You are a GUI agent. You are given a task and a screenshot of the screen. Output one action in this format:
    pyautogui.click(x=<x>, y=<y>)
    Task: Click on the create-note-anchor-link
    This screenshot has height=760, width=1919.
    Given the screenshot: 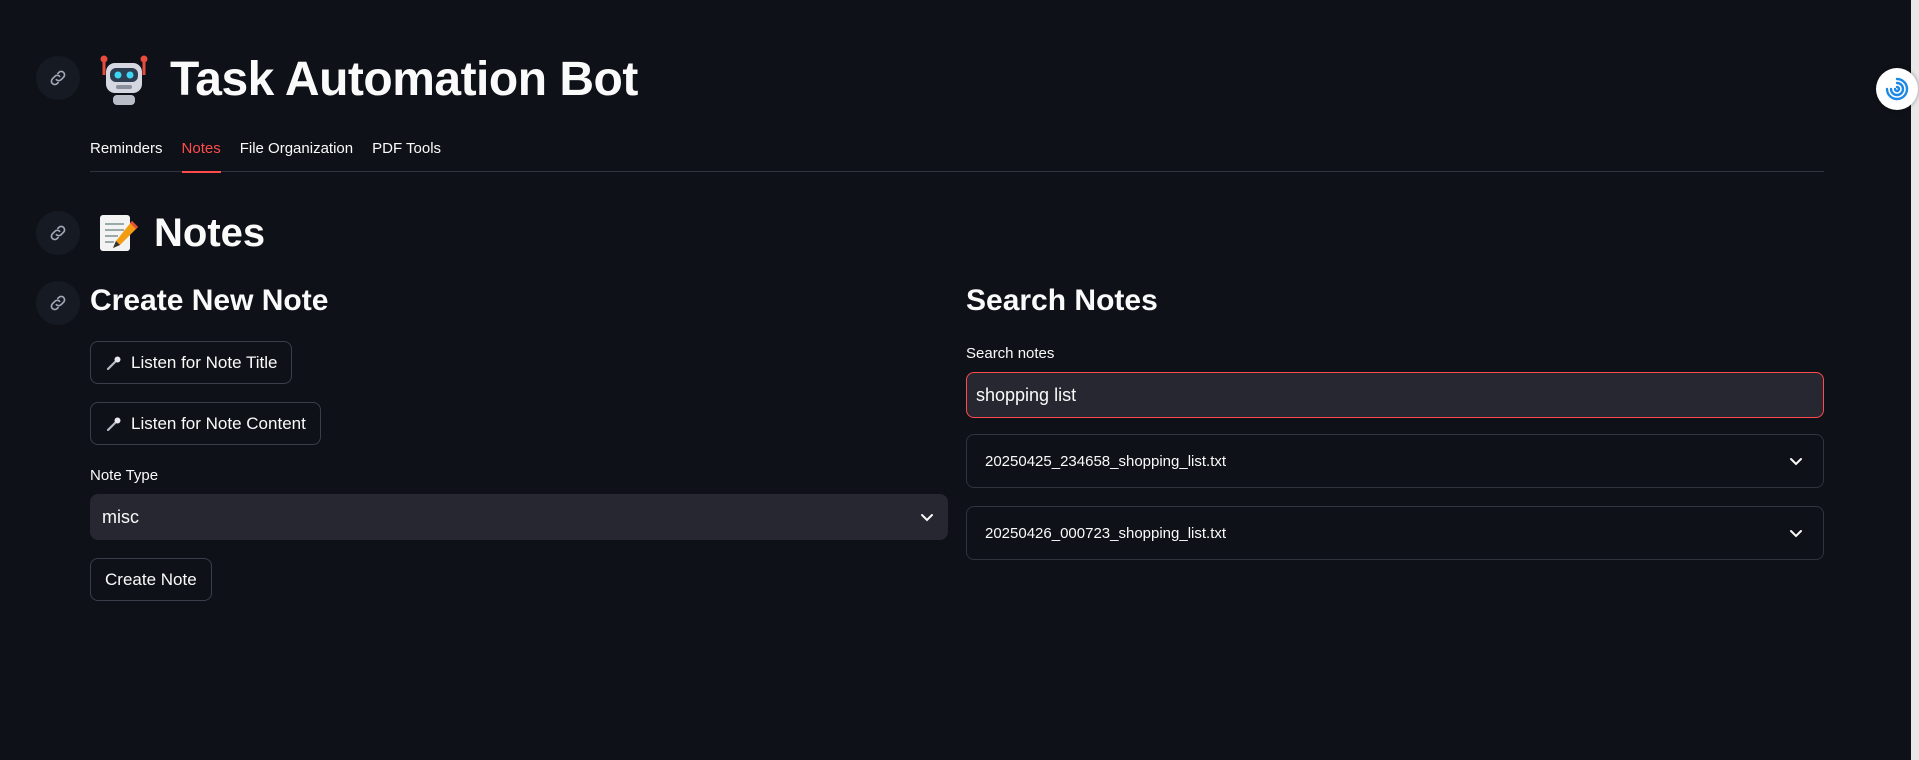 What is the action you would take?
    pyautogui.click(x=58, y=303)
    